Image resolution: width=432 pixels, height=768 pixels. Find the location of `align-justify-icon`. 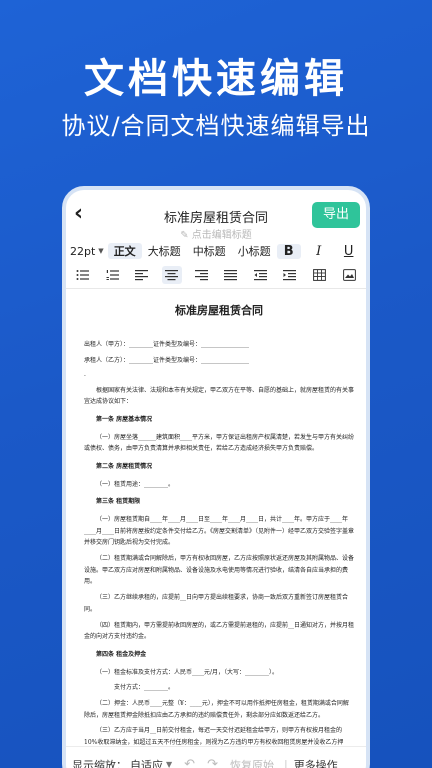

align-justify-icon is located at coordinates (231, 275).